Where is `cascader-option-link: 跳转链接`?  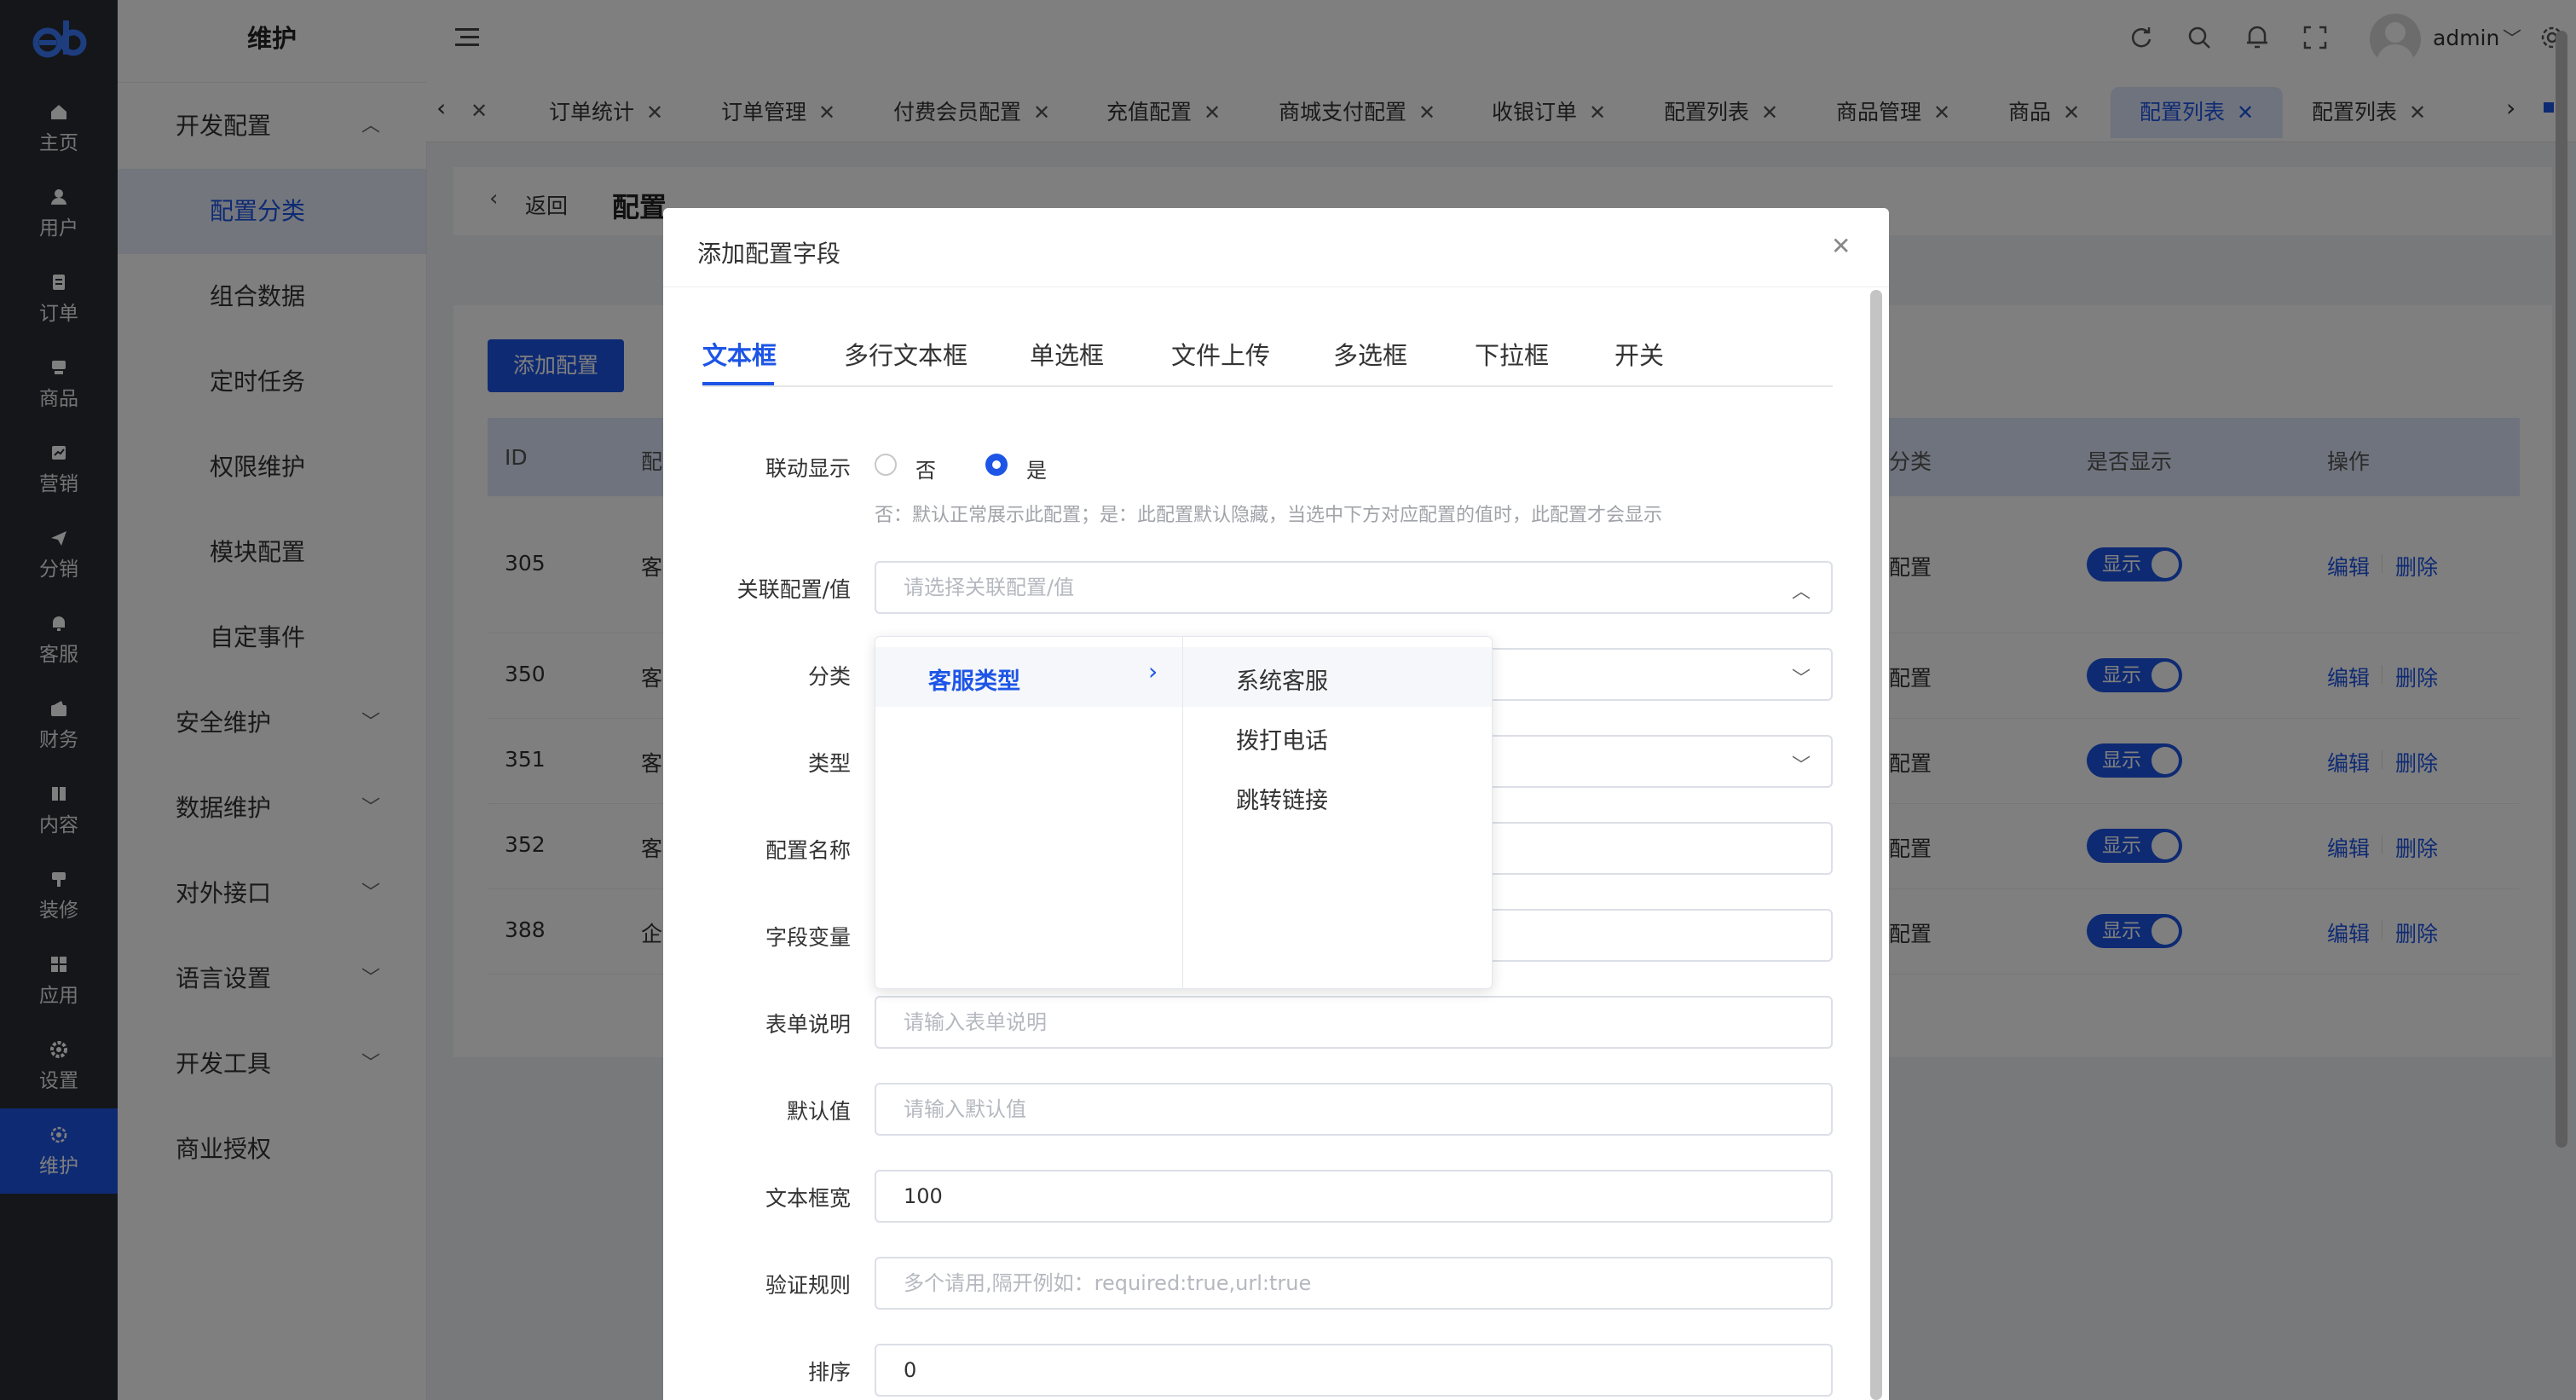 cascader-option-link: 跳转链接 is located at coordinates (1337, 796).